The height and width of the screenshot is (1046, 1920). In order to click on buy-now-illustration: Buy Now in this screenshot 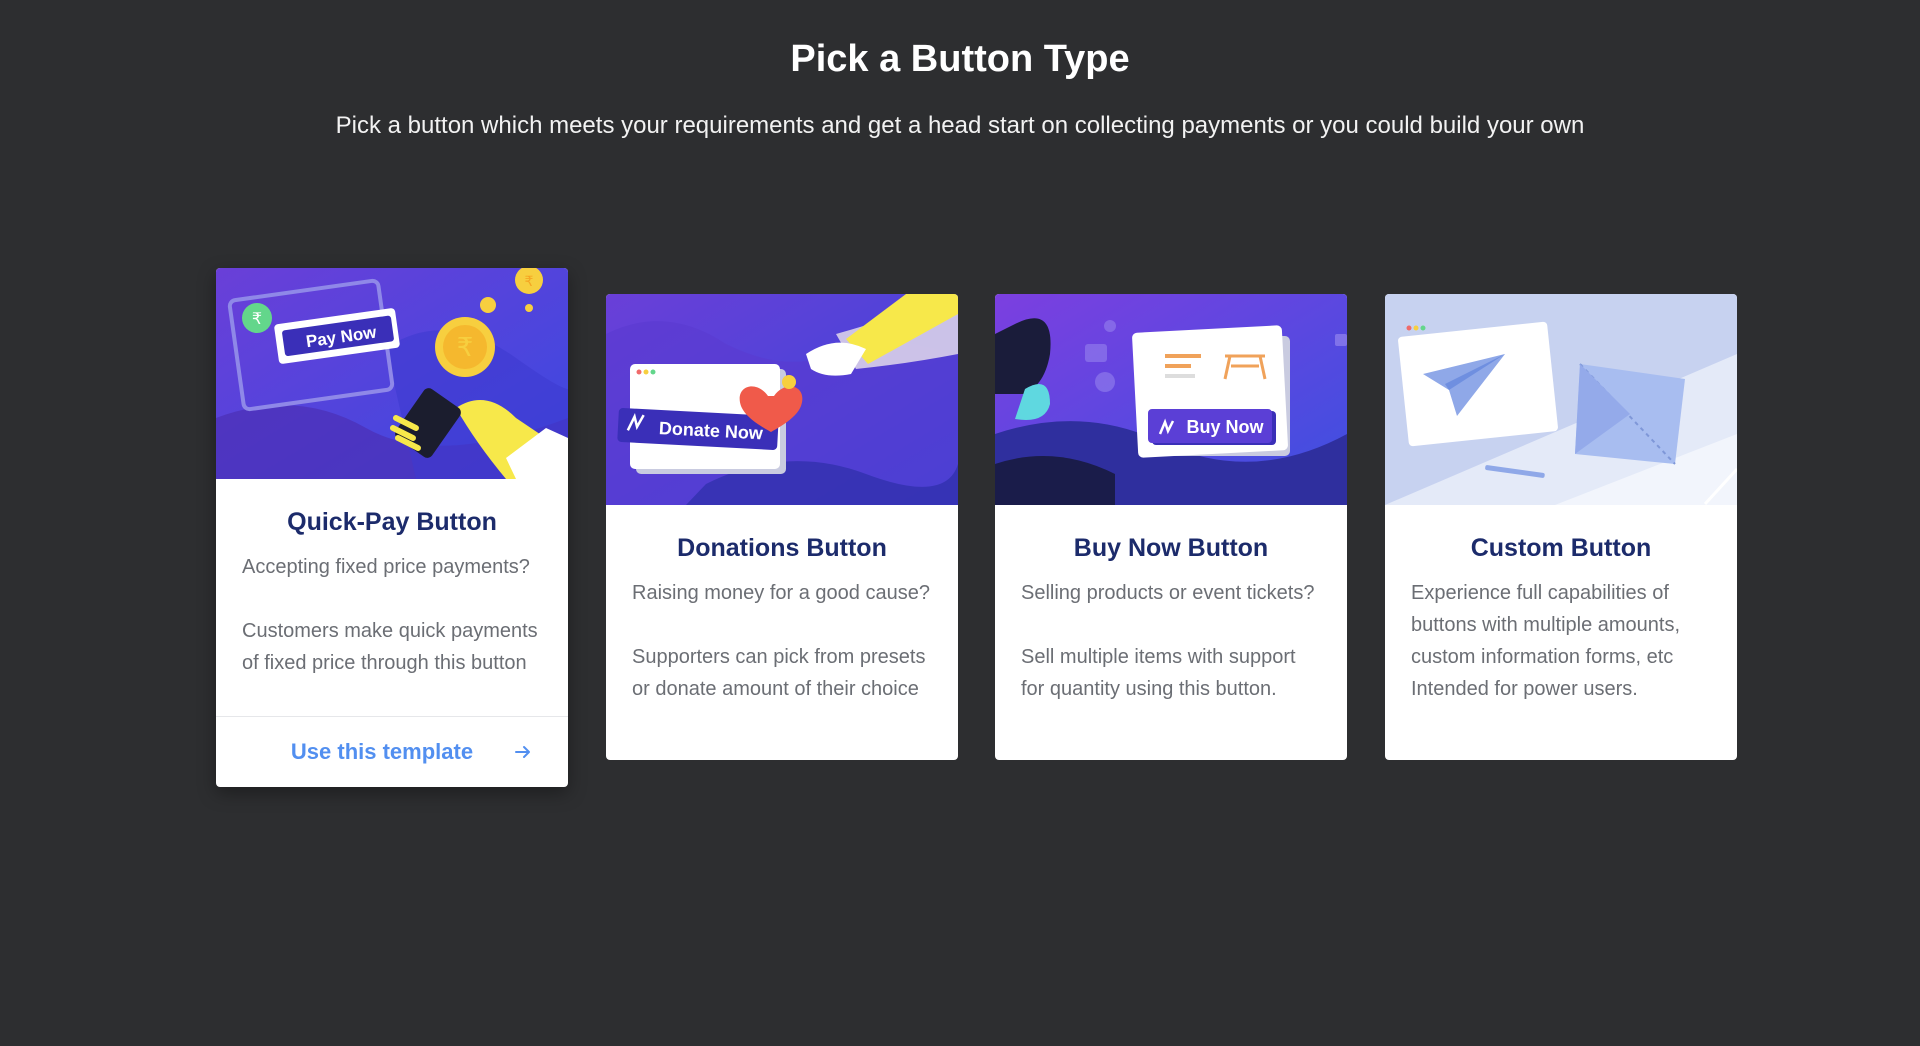, I will do `click(1171, 399)`.